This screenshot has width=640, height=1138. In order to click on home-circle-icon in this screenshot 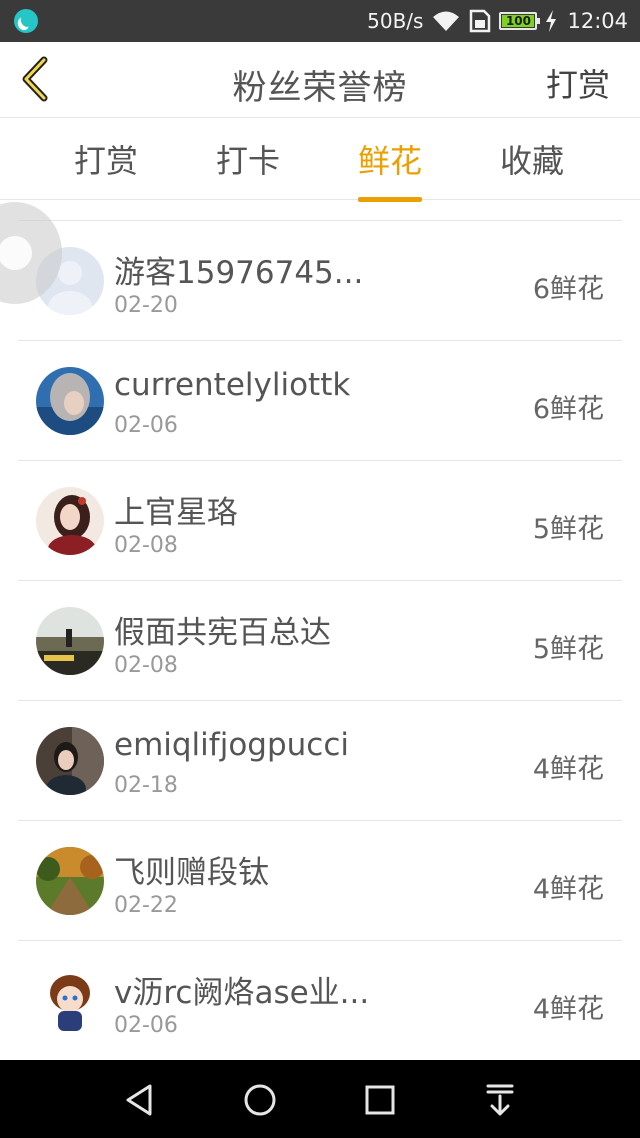, I will do `click(260, 1100)`.